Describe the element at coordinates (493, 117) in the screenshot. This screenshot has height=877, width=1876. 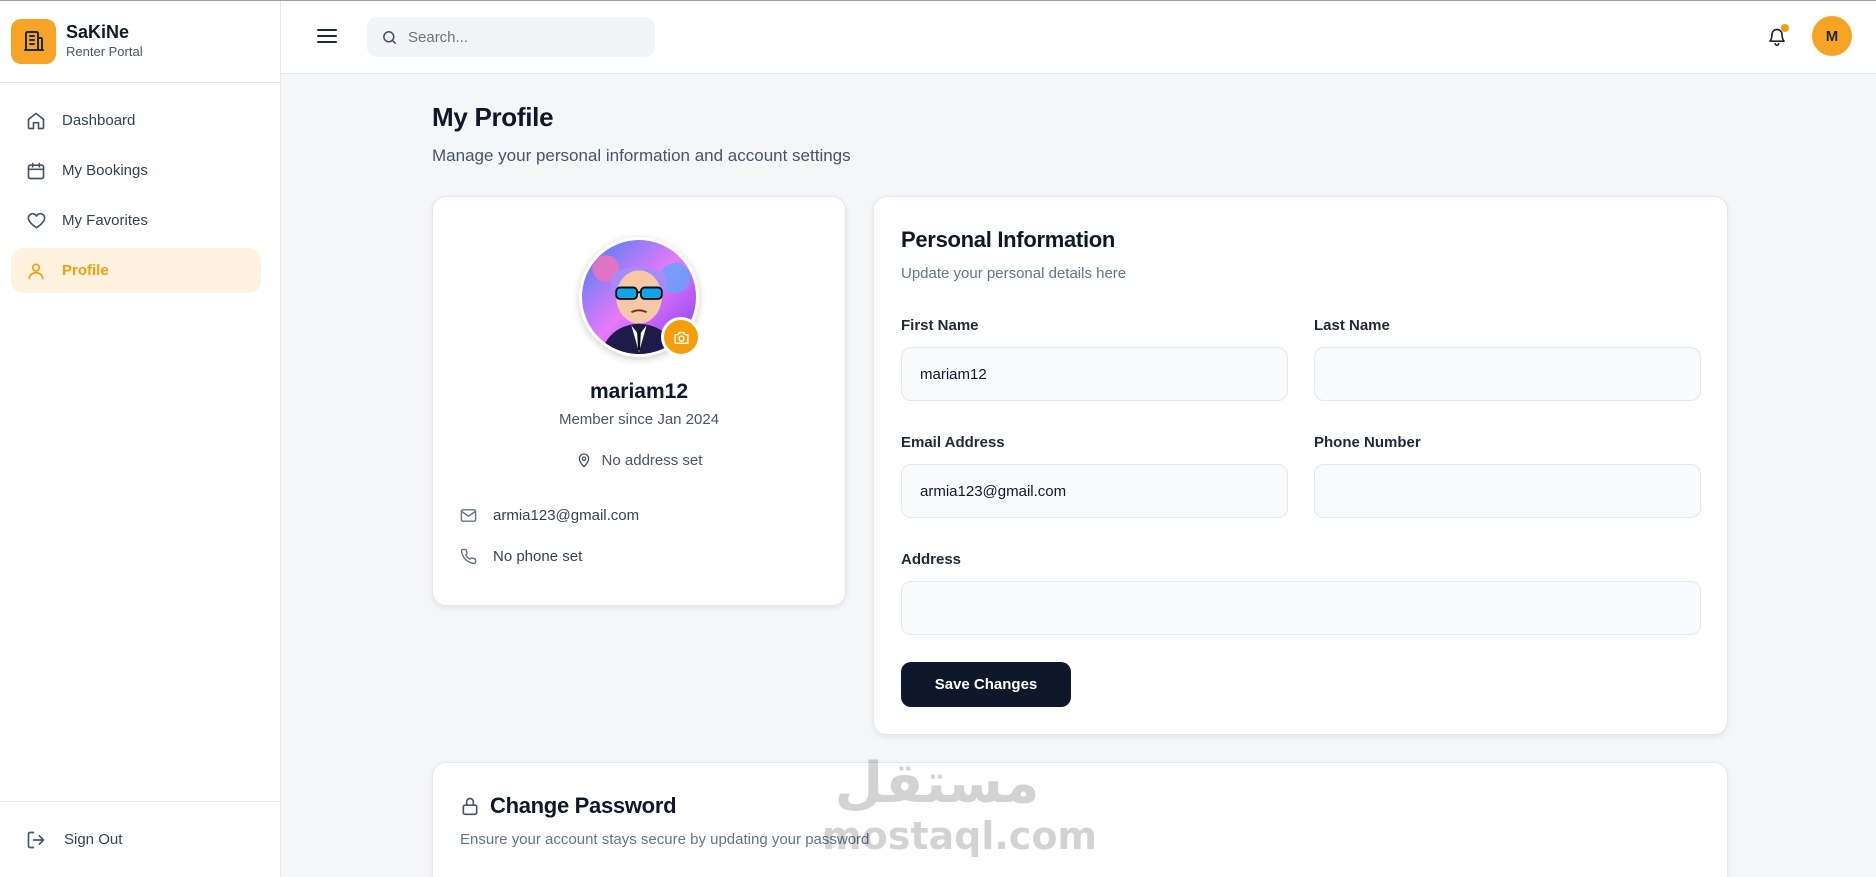
I see `page-title: My Profile` at that location.